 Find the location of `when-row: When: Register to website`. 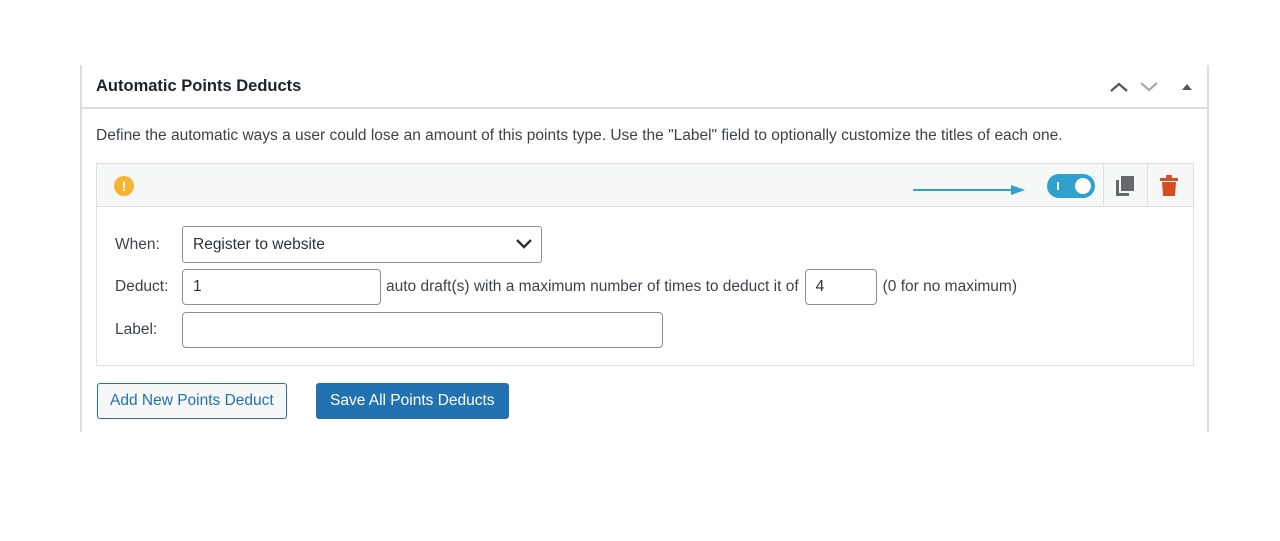

when-row: When: Register to website is located at coordinates (328, 244).